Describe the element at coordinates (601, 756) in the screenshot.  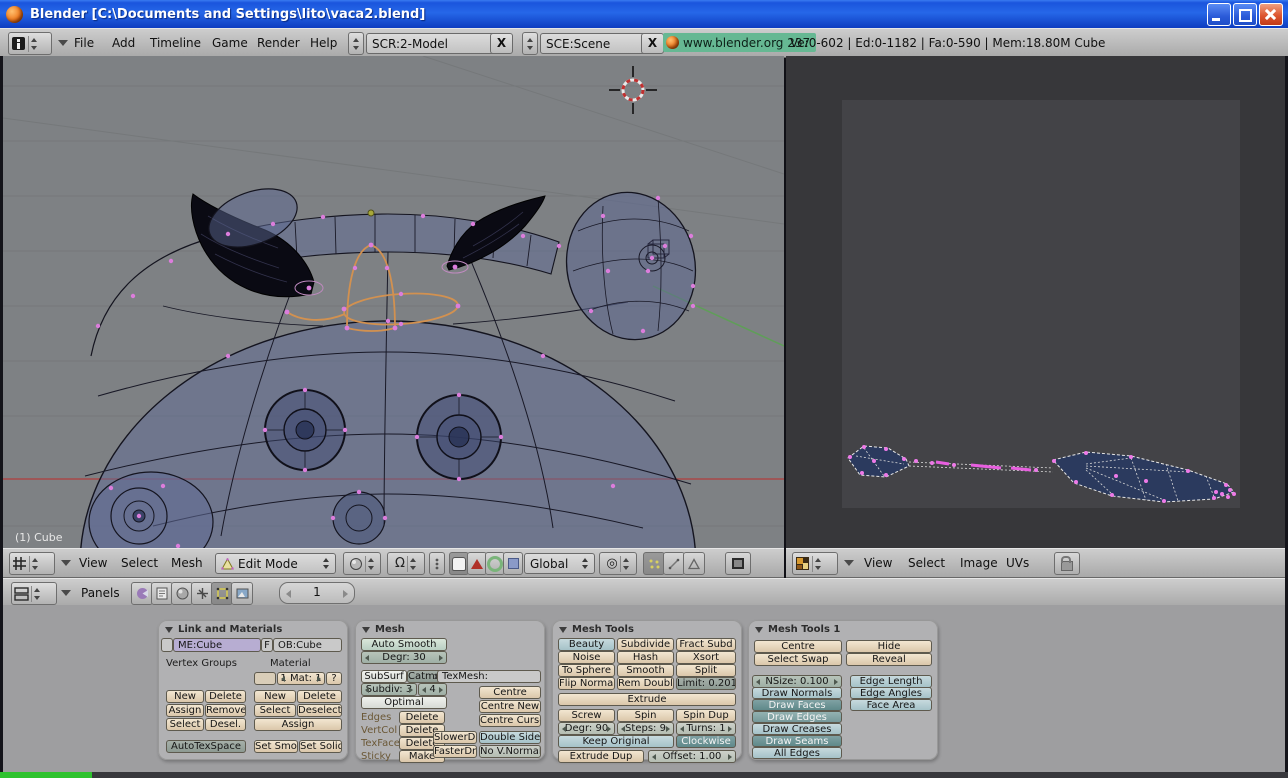
I see `extrude-dup-button: Extrude Dup` at that location.